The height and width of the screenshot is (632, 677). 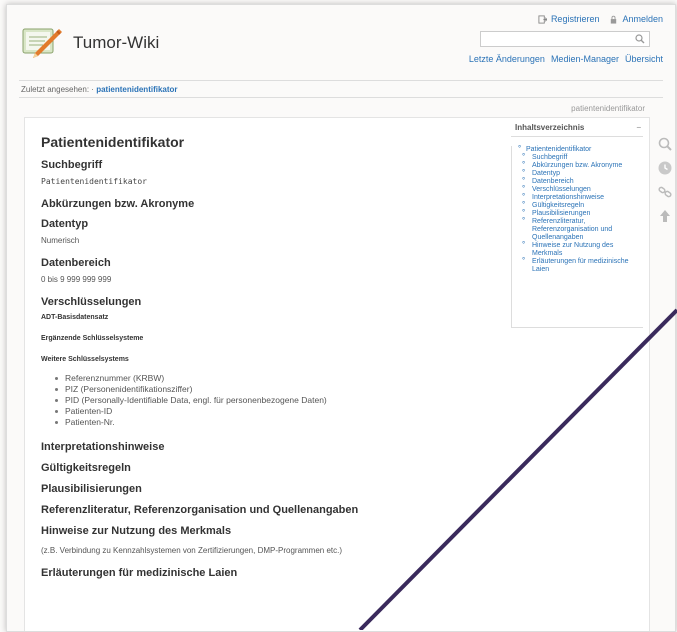 I want to click on datentyp-value: Numerisch, so click(x=60, y=240).